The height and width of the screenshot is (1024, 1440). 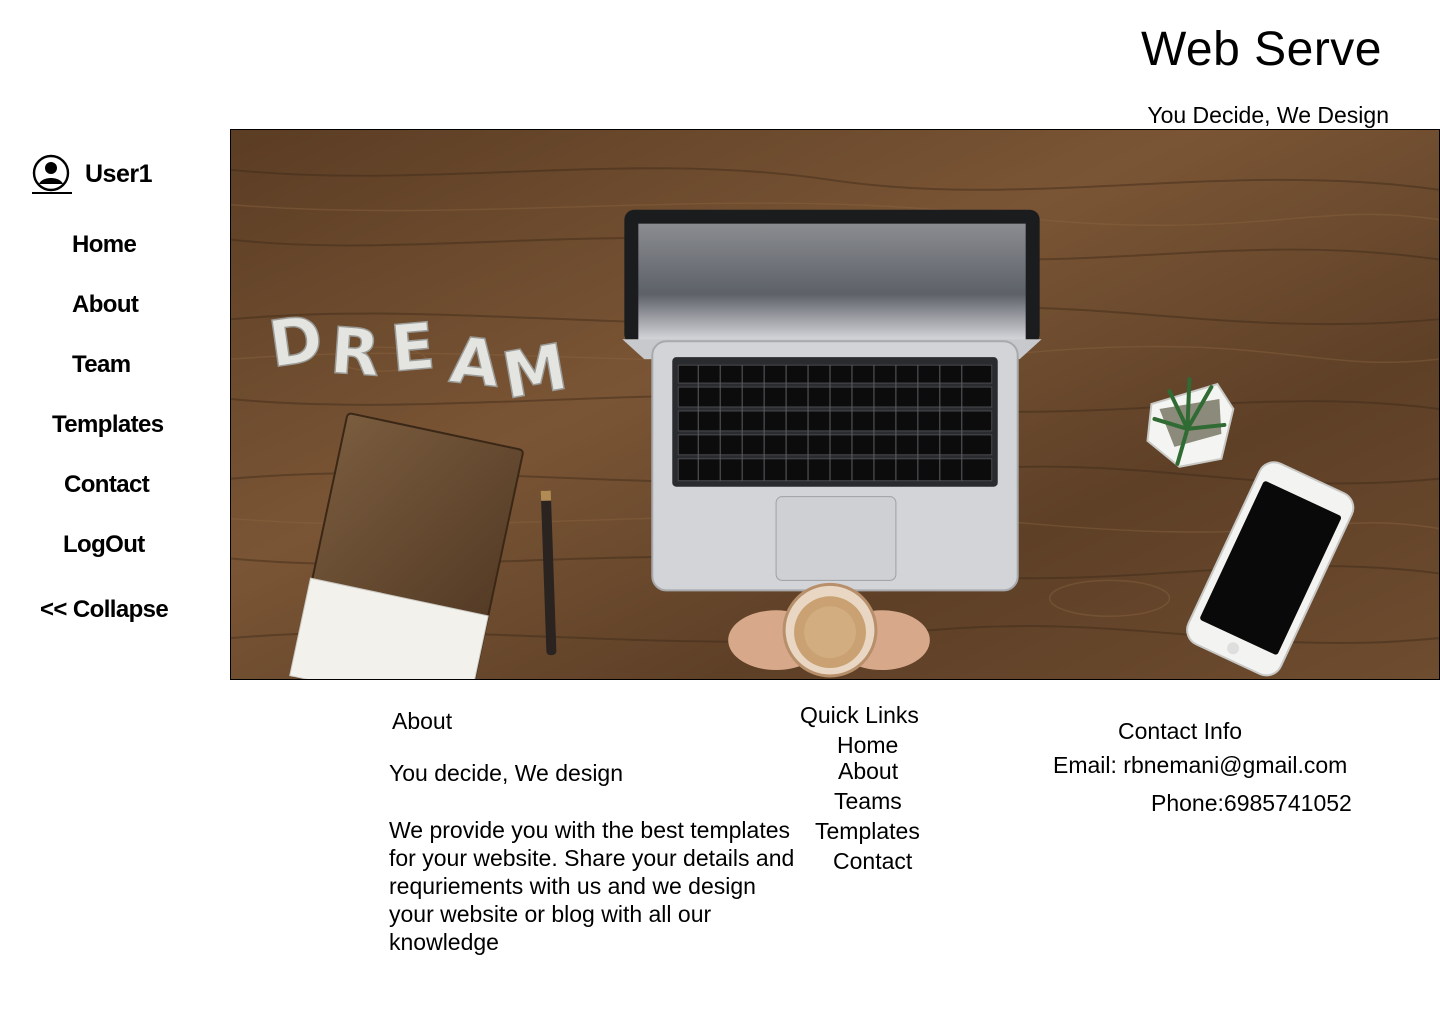 I want to click on sidebar-item-contact: Contact, so click(x=107, y=485).